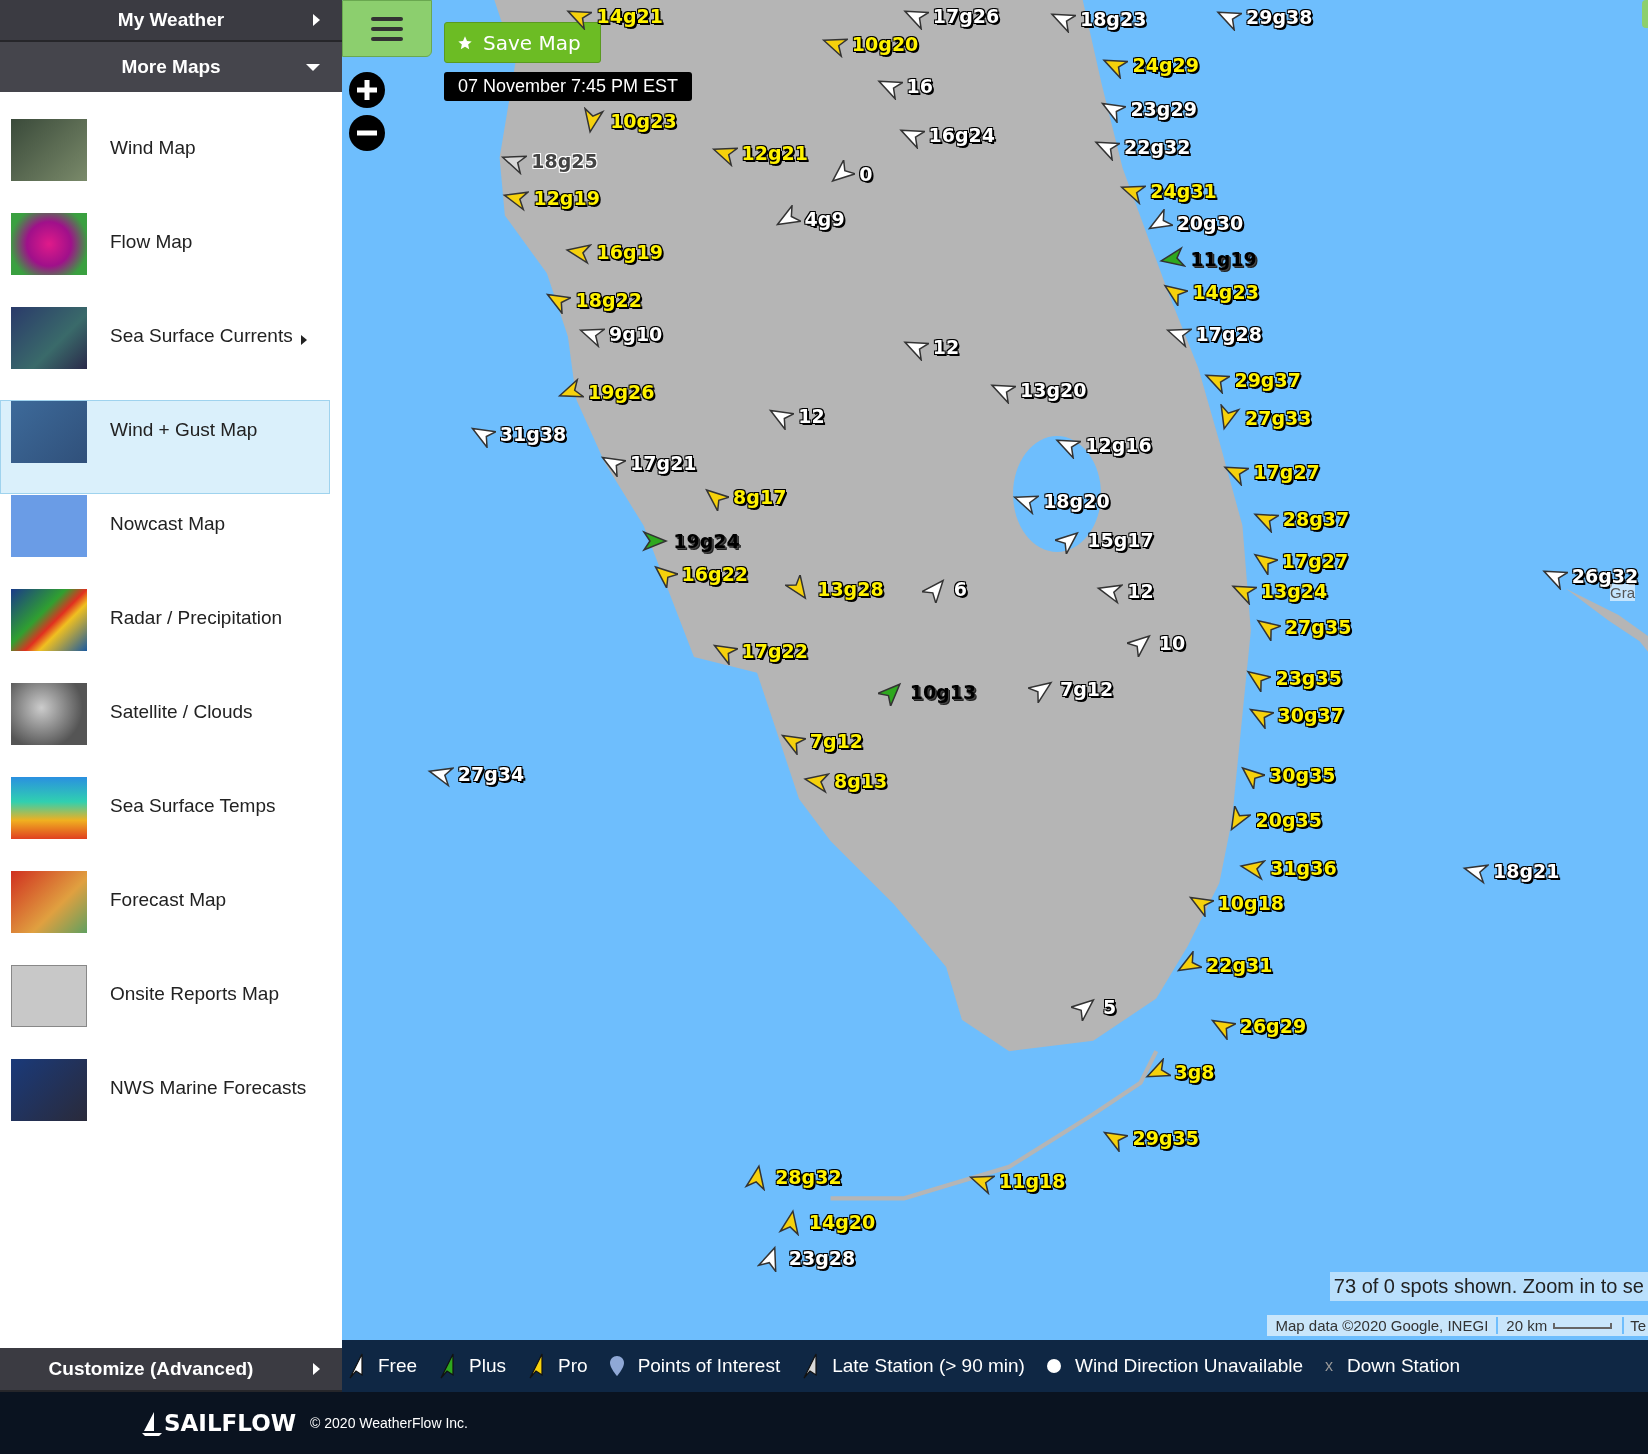  I want to click on star-icon, so click(465, 42).